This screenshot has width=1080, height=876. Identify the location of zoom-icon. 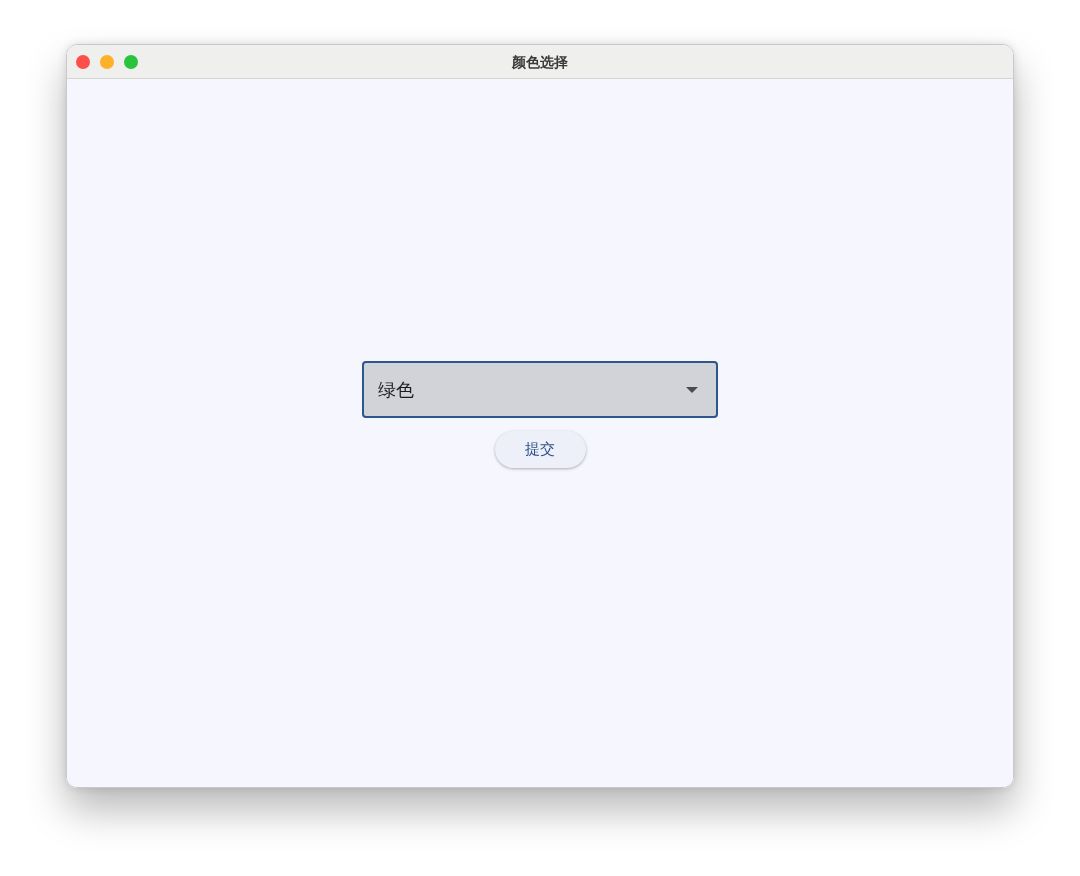
(131, 62).